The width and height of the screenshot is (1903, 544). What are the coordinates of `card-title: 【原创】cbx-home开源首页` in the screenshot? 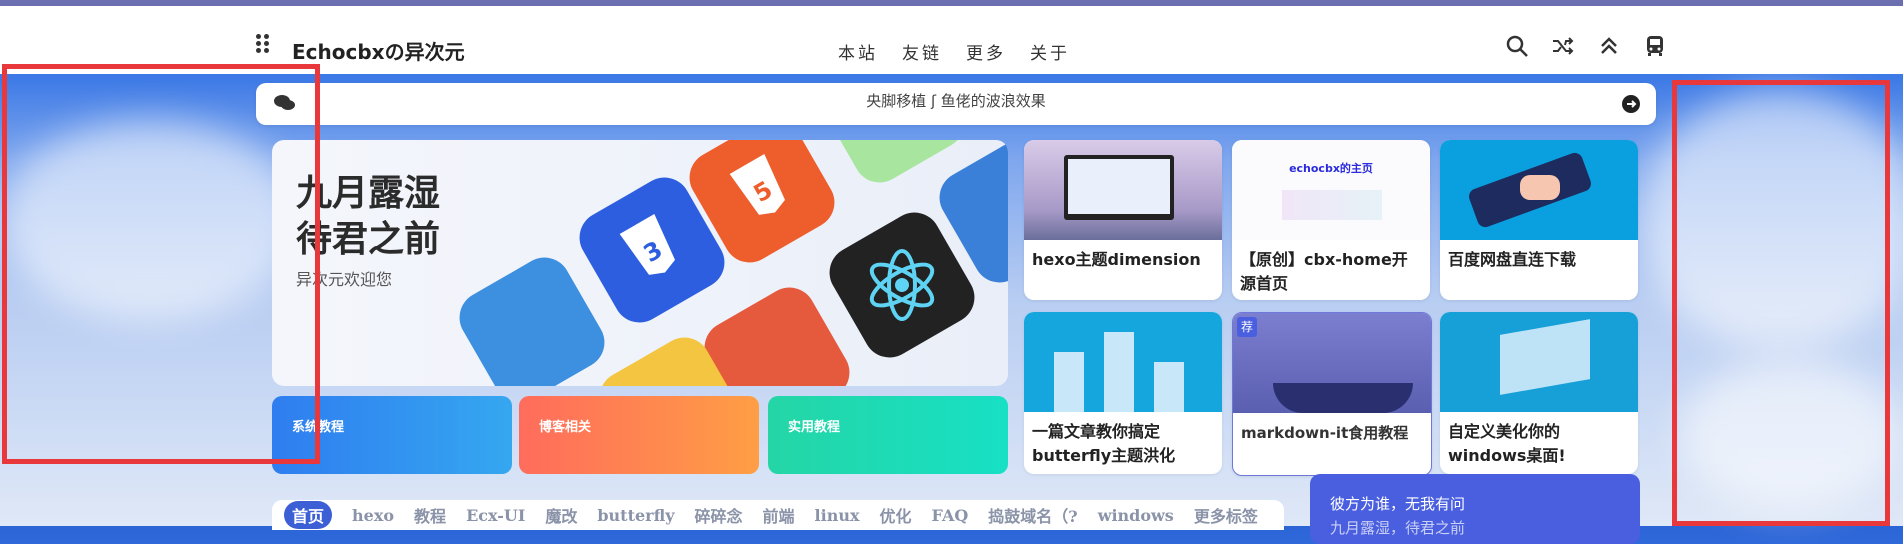 It's located at (1324, 271).